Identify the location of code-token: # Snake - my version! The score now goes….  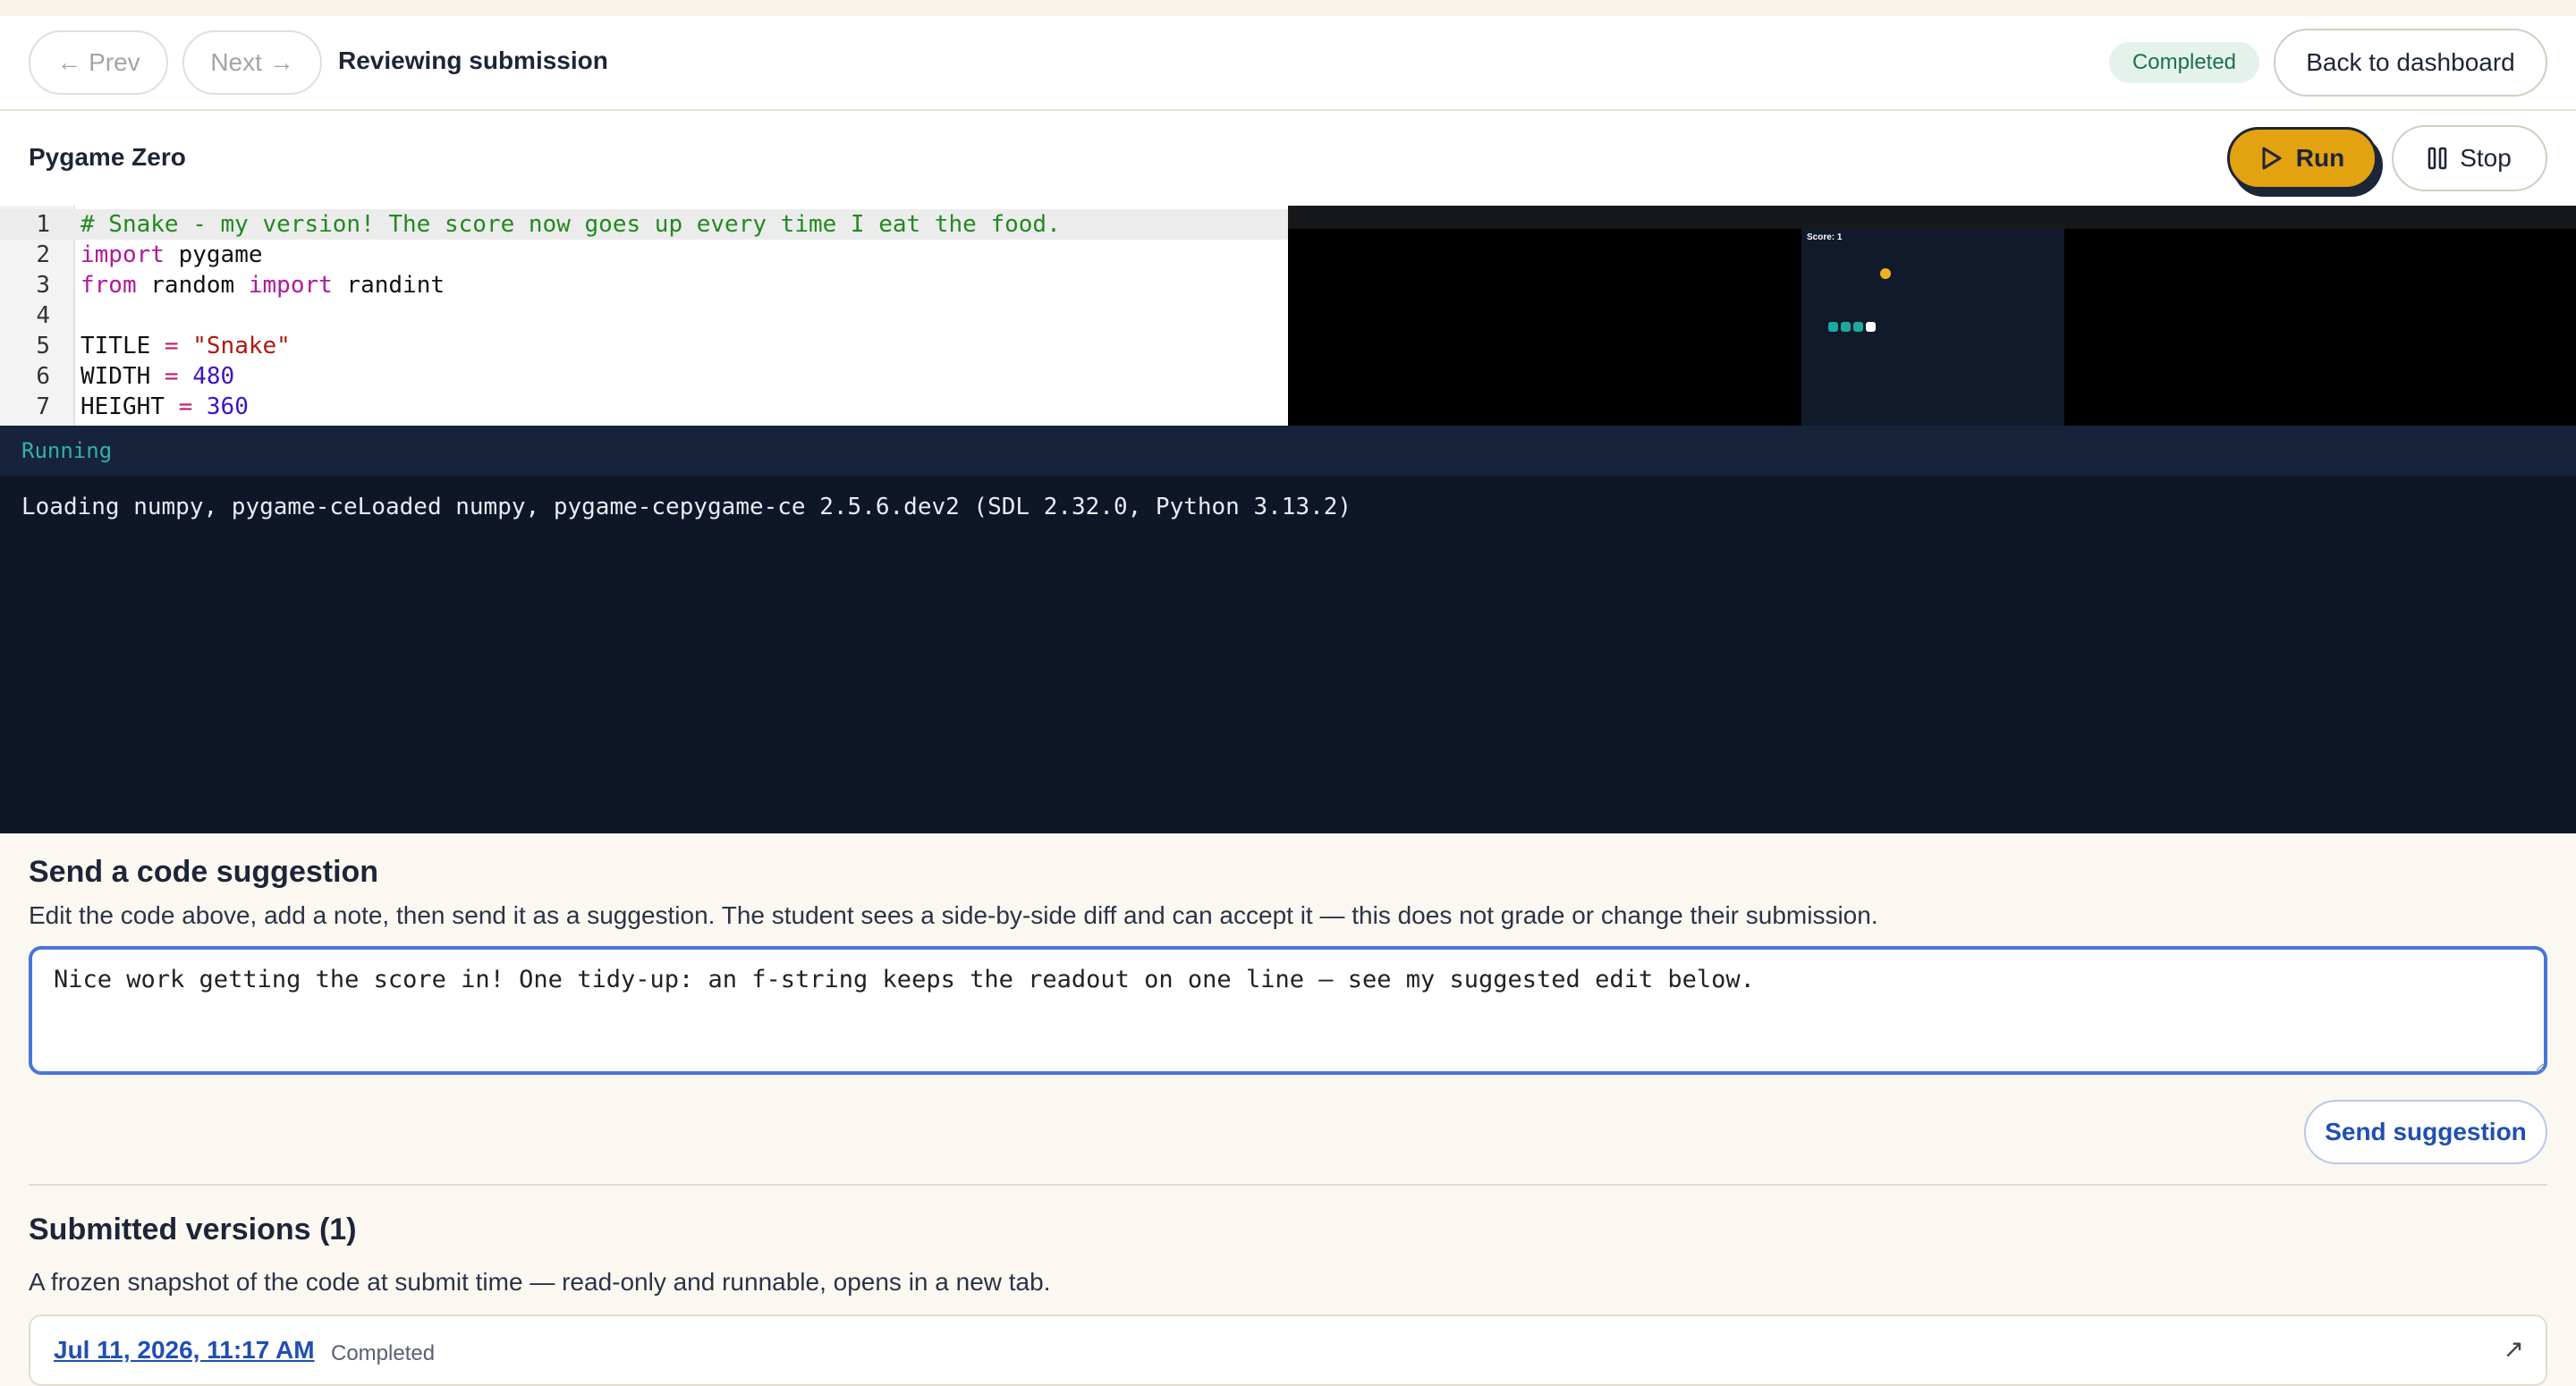
(570, 225).